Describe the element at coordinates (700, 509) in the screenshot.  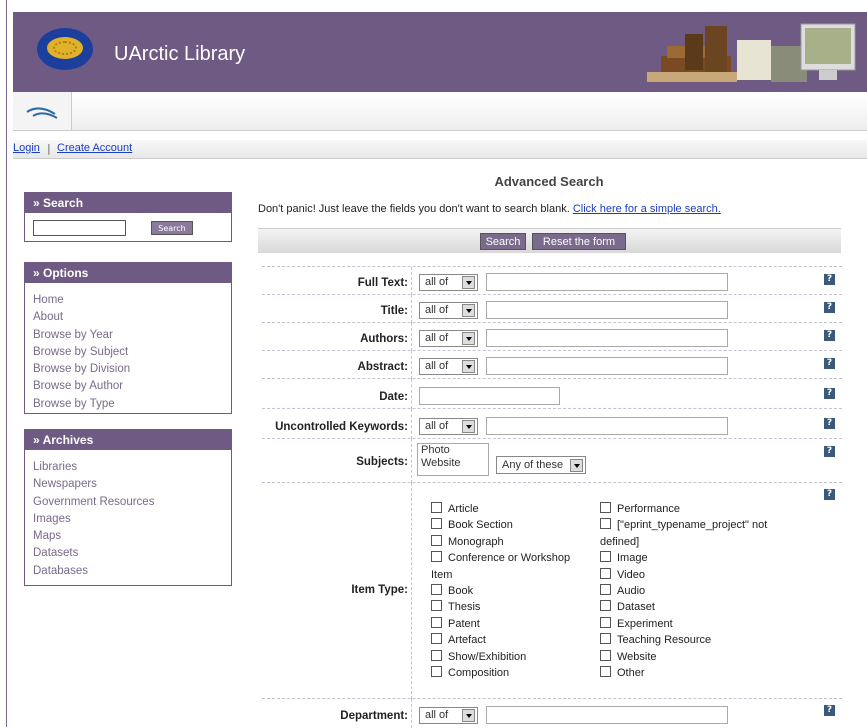
I see `item-type-option: Performance` at that location.